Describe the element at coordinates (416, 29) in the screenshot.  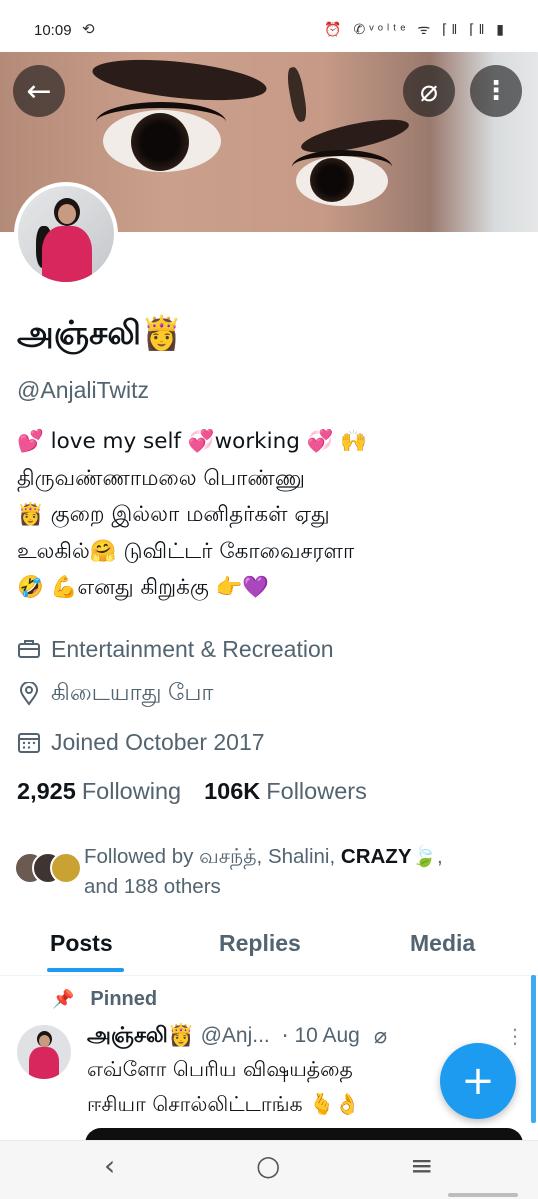
I see `status-icons: ⏰ ✆ᵛᵒˡᵗᵉ ᯤ ⌈‖ ⌈‖ ▮` at that location.